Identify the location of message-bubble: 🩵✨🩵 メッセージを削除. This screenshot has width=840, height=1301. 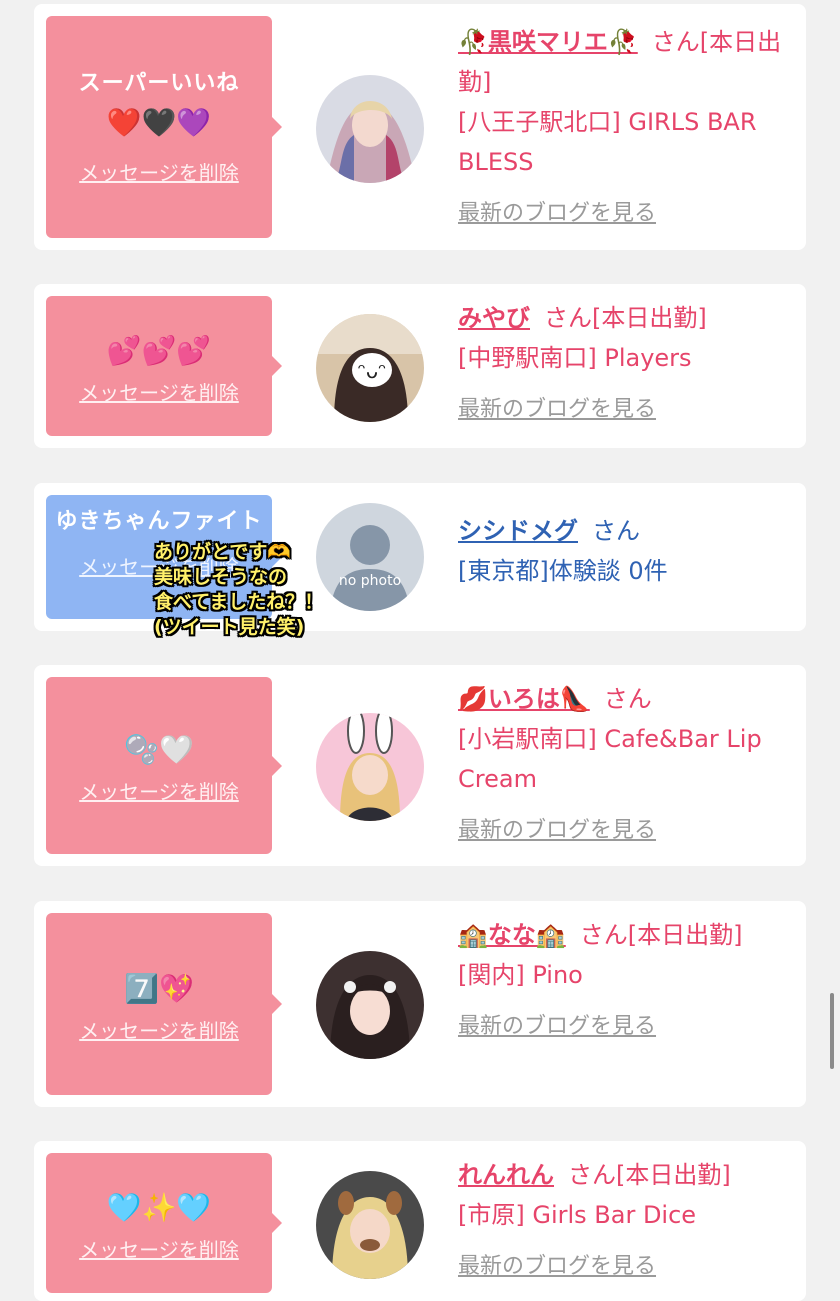
(164, 1223).